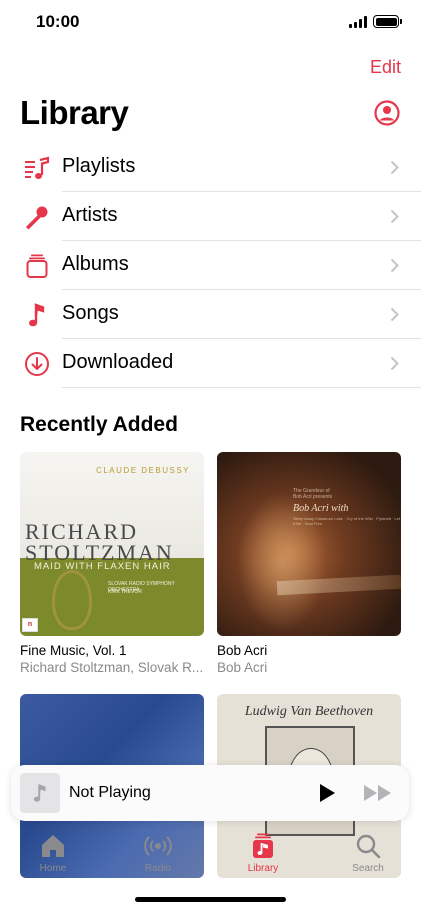 Image resolution: width=421 pixels, height=912 pixels. I want to click on tab-search: Search, so click(368, 853).